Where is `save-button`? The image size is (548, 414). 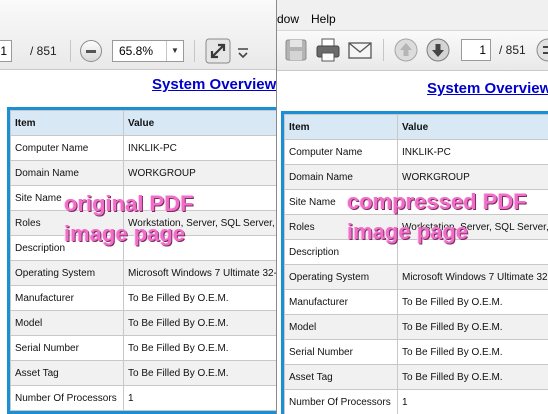 save-button is located at coordinates (296, 50).